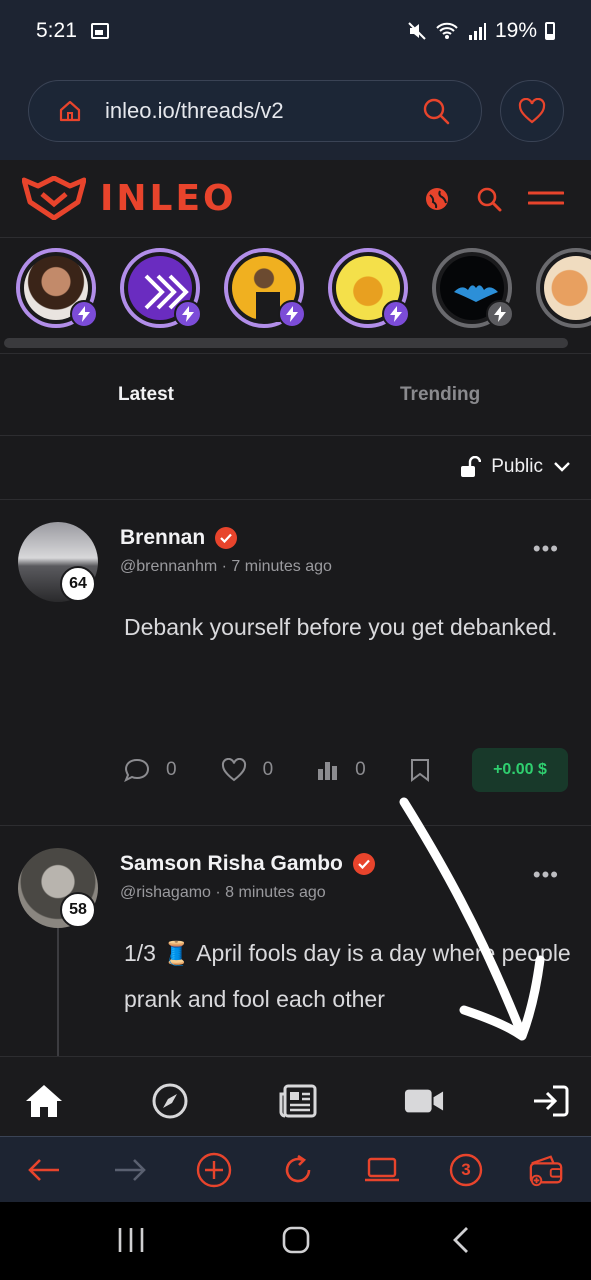 The height and width of the screenshot is (1280, 591). I want to click on reload-button, so click(298, 1170).